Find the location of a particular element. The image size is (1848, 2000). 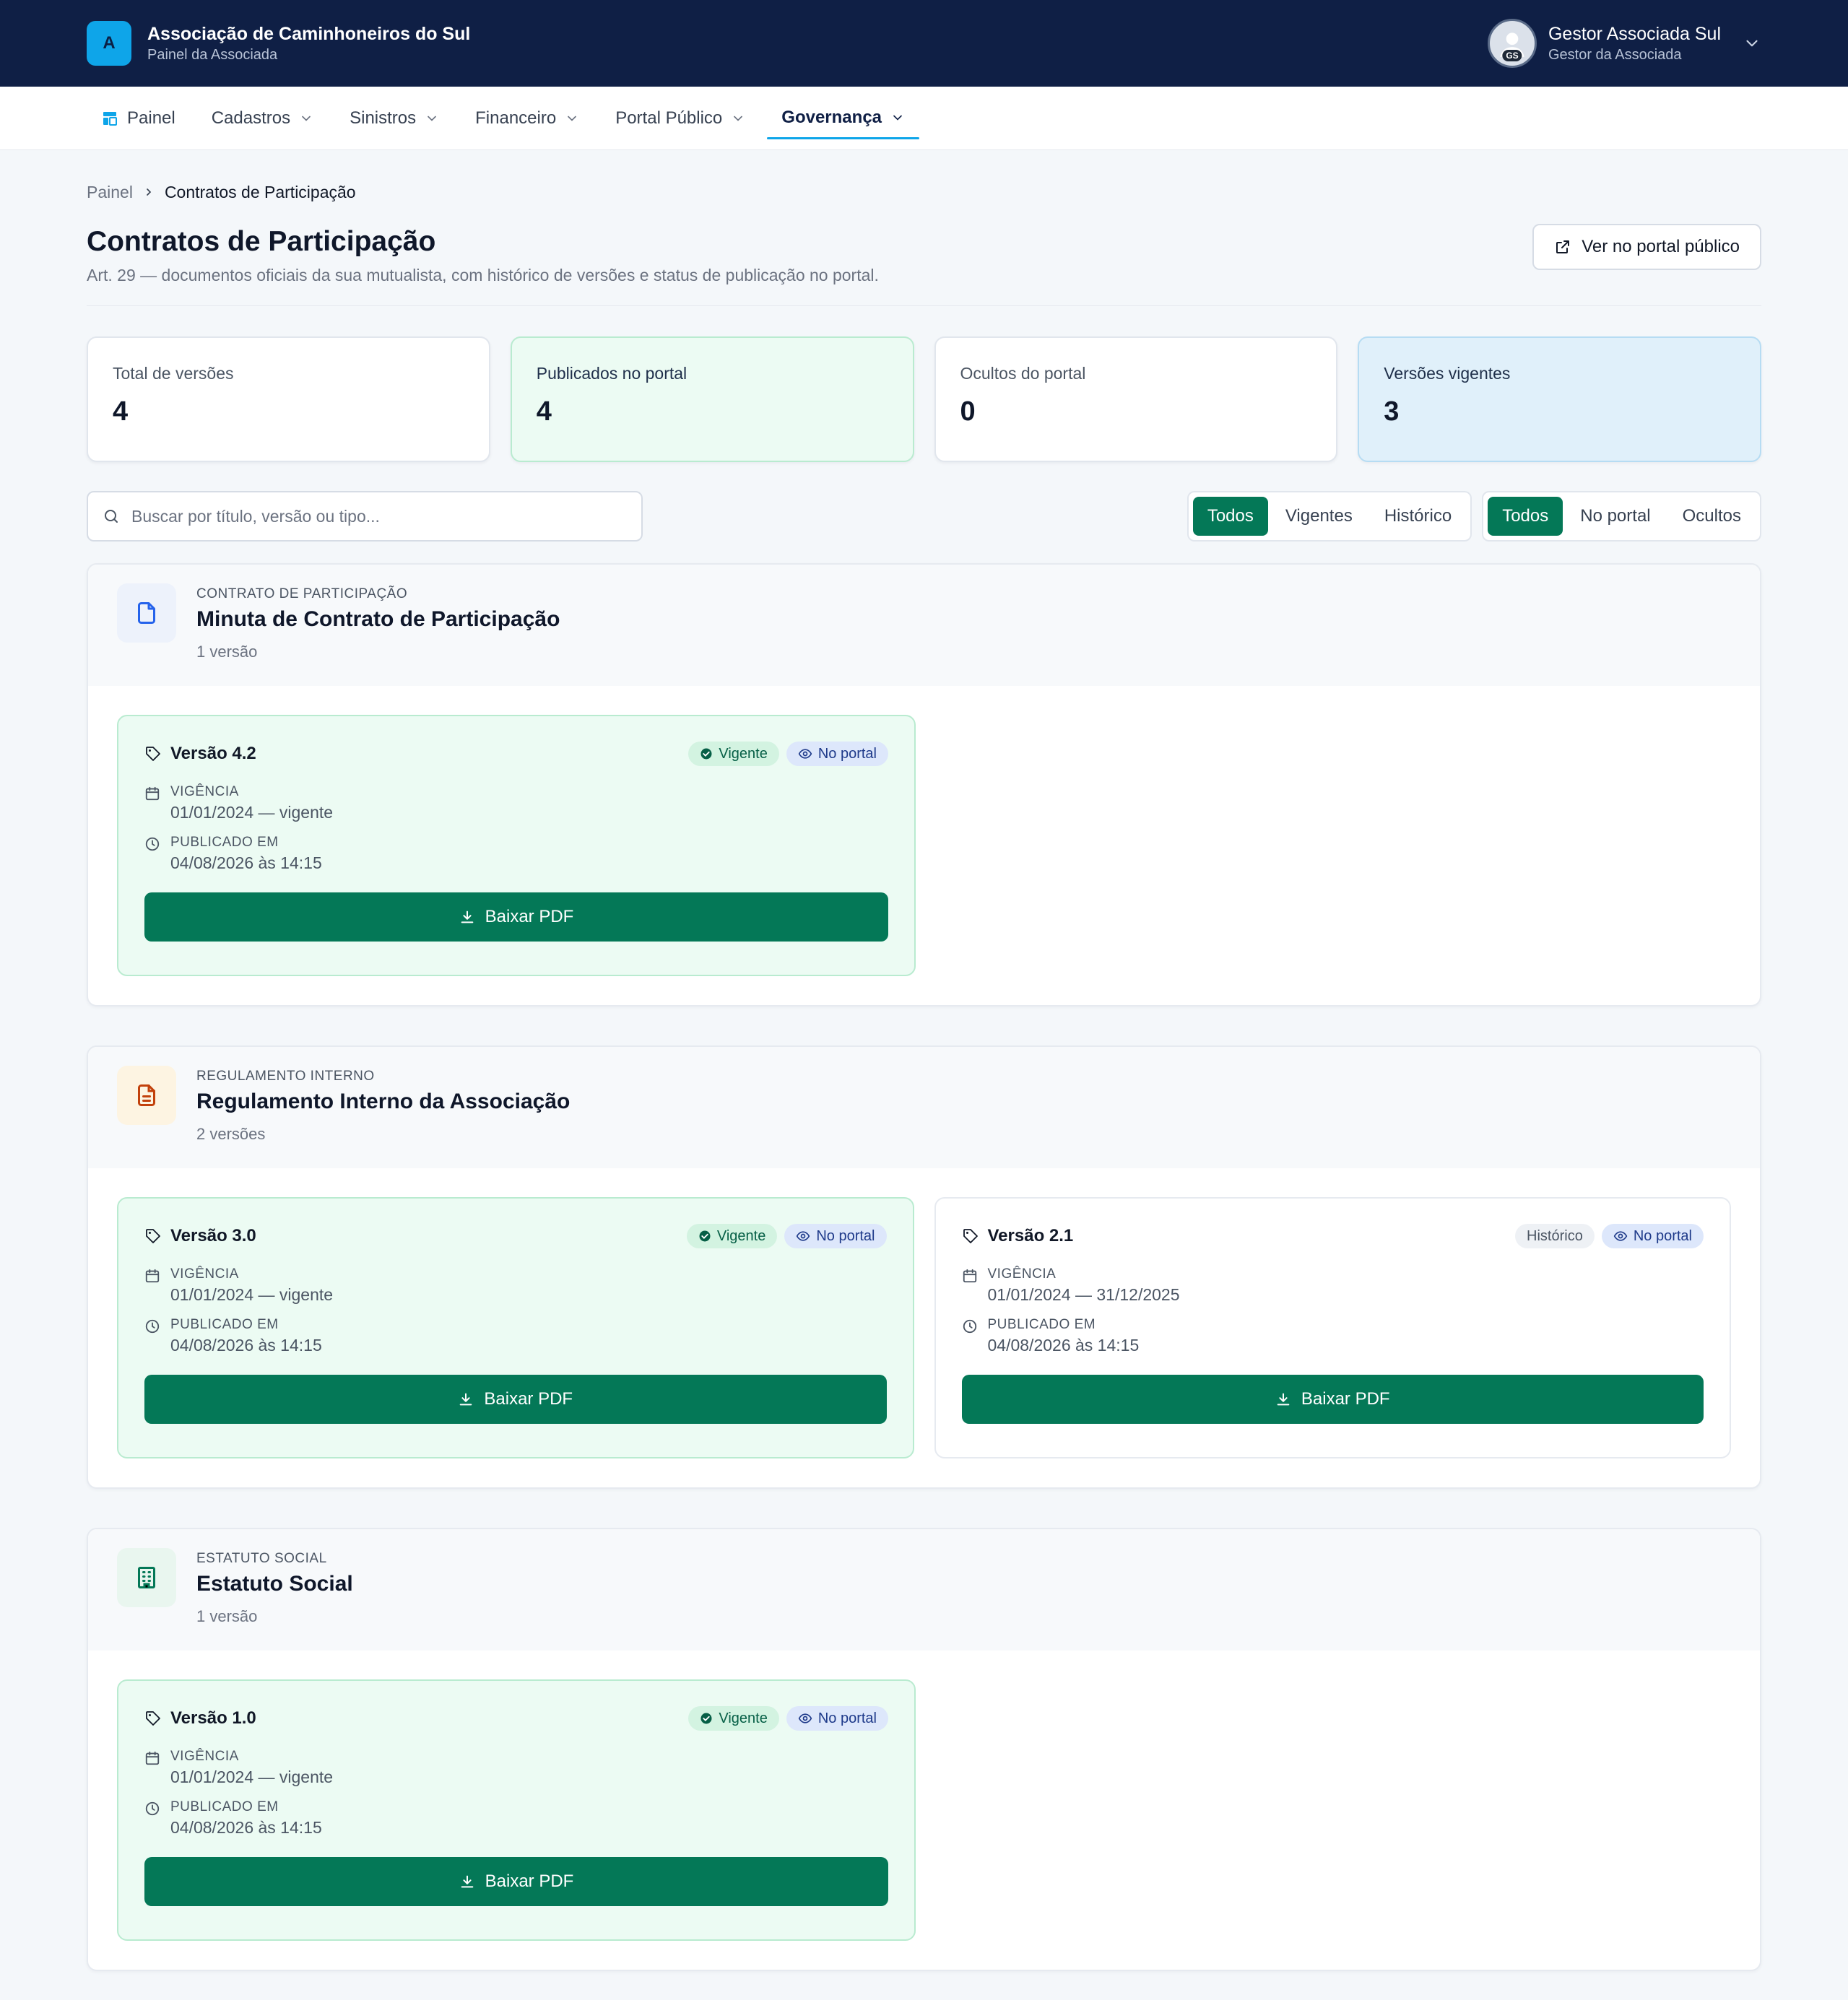

search-input is located at coordinates (379, 516).